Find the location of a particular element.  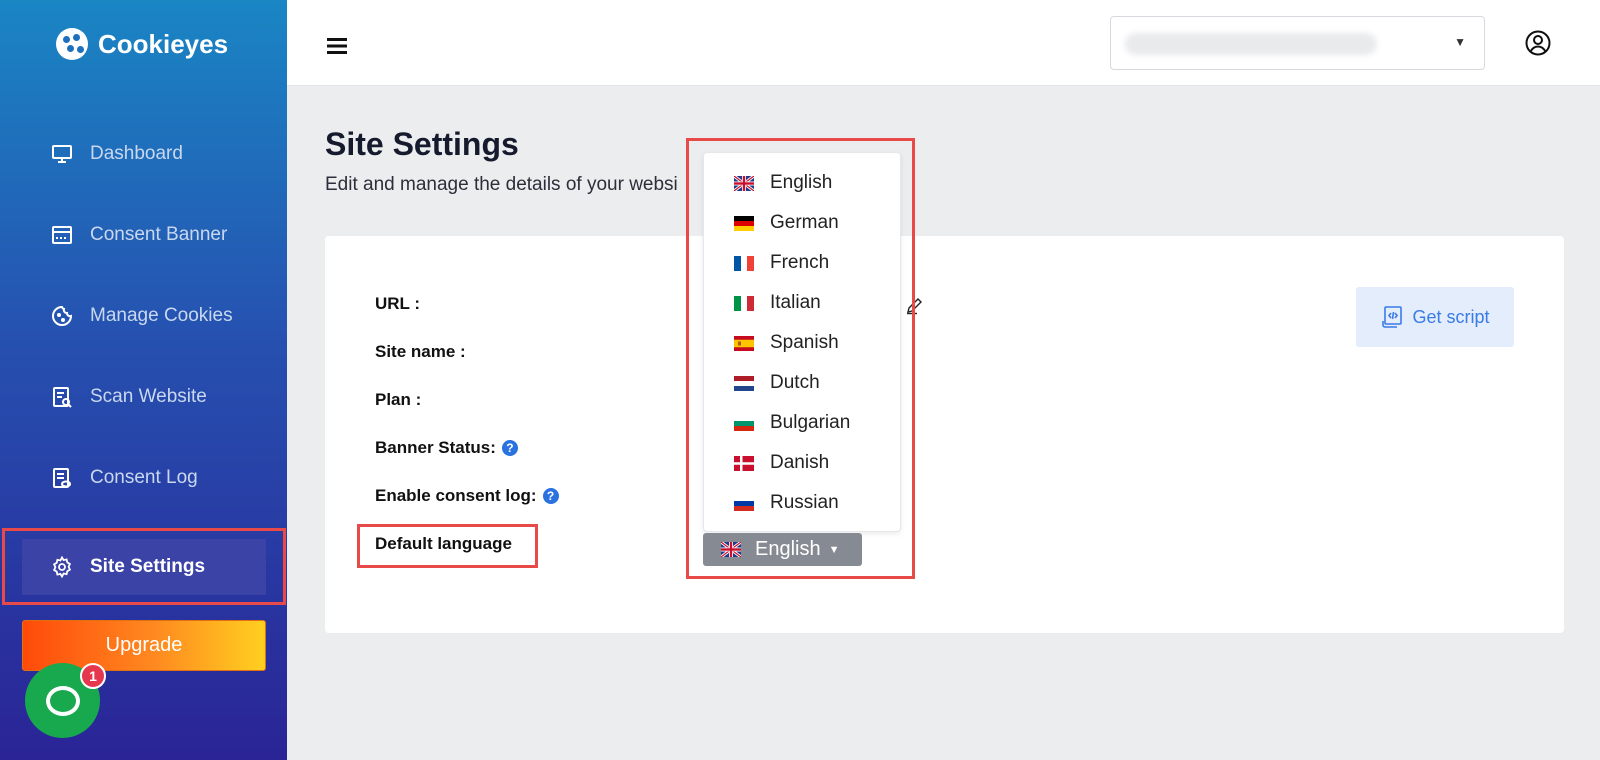

url-label: URL : is located at coordinates (398, 303).